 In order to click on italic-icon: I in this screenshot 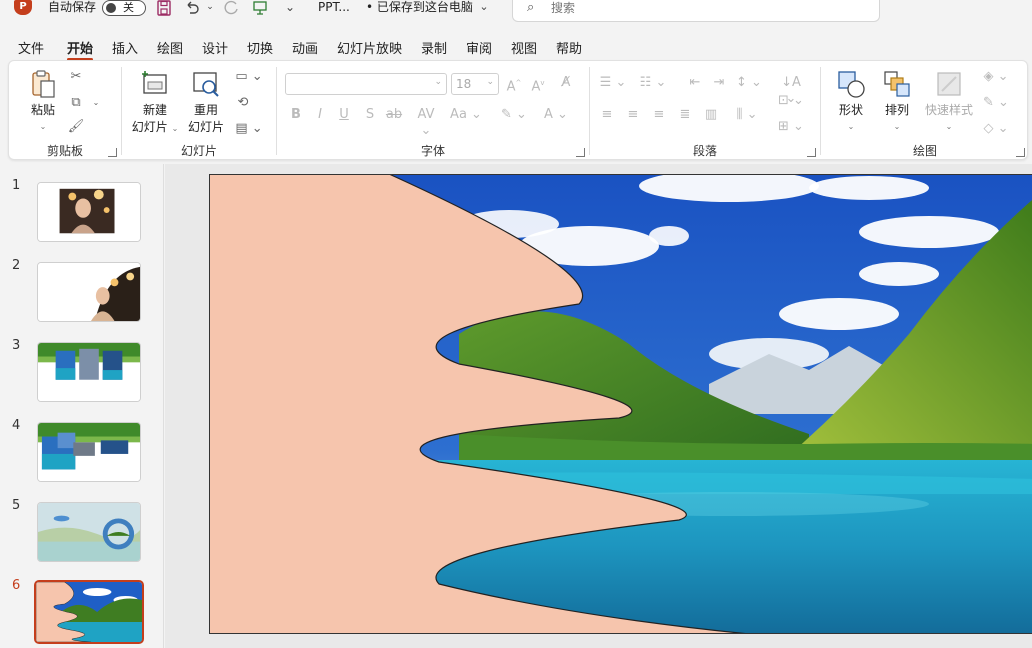, I will do `click(320, 115)`.